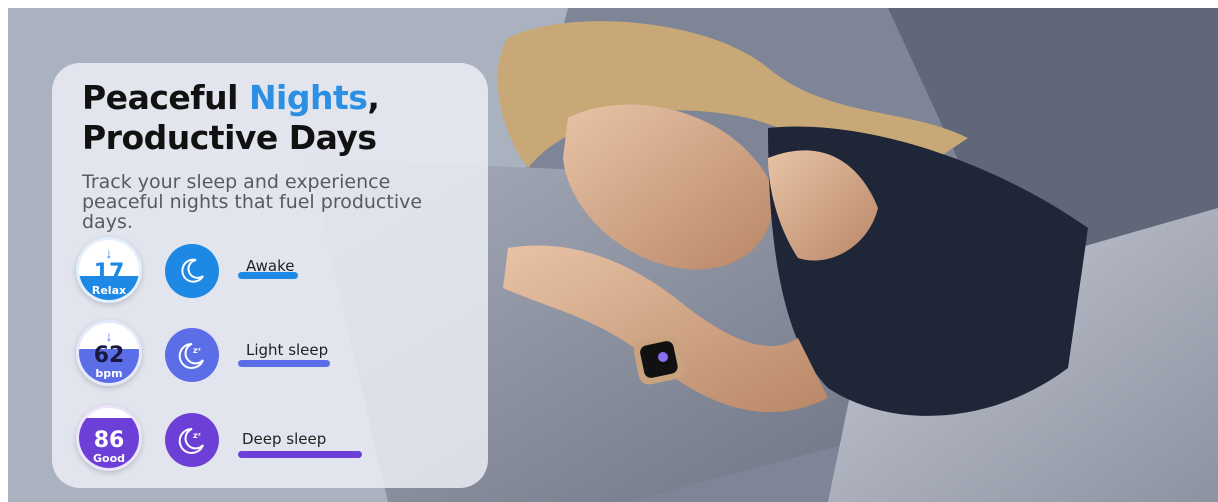 This screenshot has width=1218, height=502. Describe the element at coordinates (109, 290) in the screenshot. I see `gauge-label: Relax` at that location.